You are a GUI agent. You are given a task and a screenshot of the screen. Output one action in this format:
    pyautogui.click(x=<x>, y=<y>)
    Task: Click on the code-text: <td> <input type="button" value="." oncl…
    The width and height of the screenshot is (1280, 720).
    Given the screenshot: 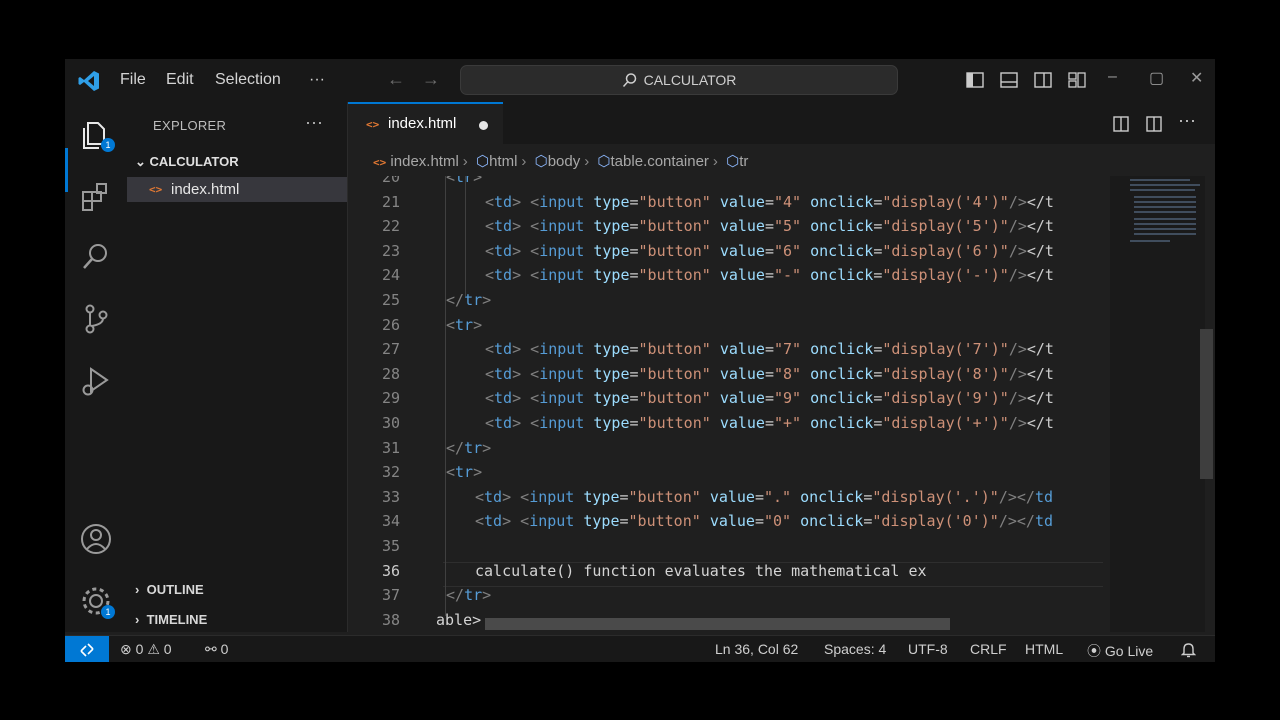 What is the action you would take?
    pyautogui.click(x=764, y=496)
    